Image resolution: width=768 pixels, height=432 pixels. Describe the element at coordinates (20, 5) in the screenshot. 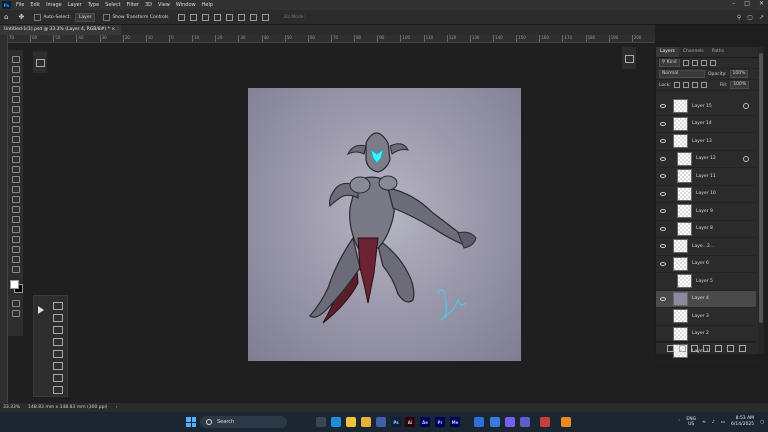

I see `menu-file: File` at that location.